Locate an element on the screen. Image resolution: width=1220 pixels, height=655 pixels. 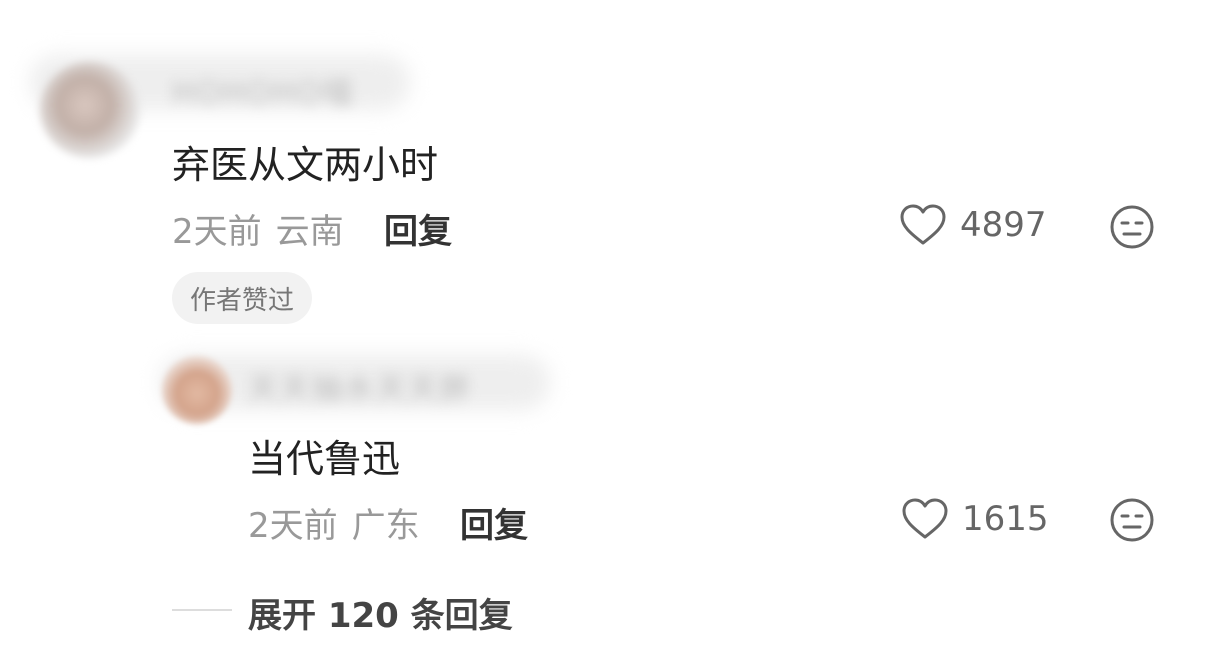
like-button: 1615 is located at coordinates (975, 519).